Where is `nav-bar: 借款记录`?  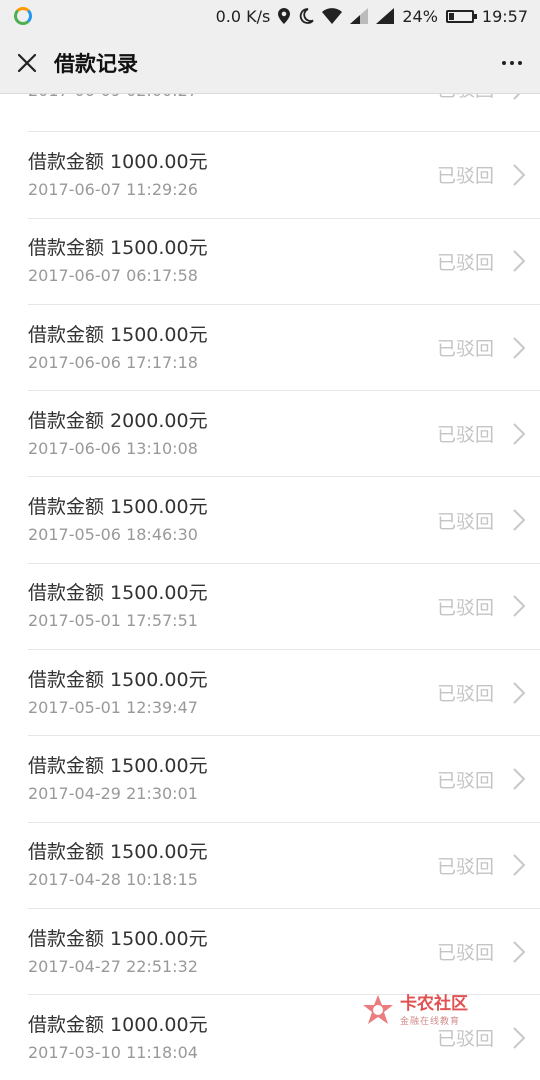
nav-bar: 借款记录 is located at coordinates (270, 63).